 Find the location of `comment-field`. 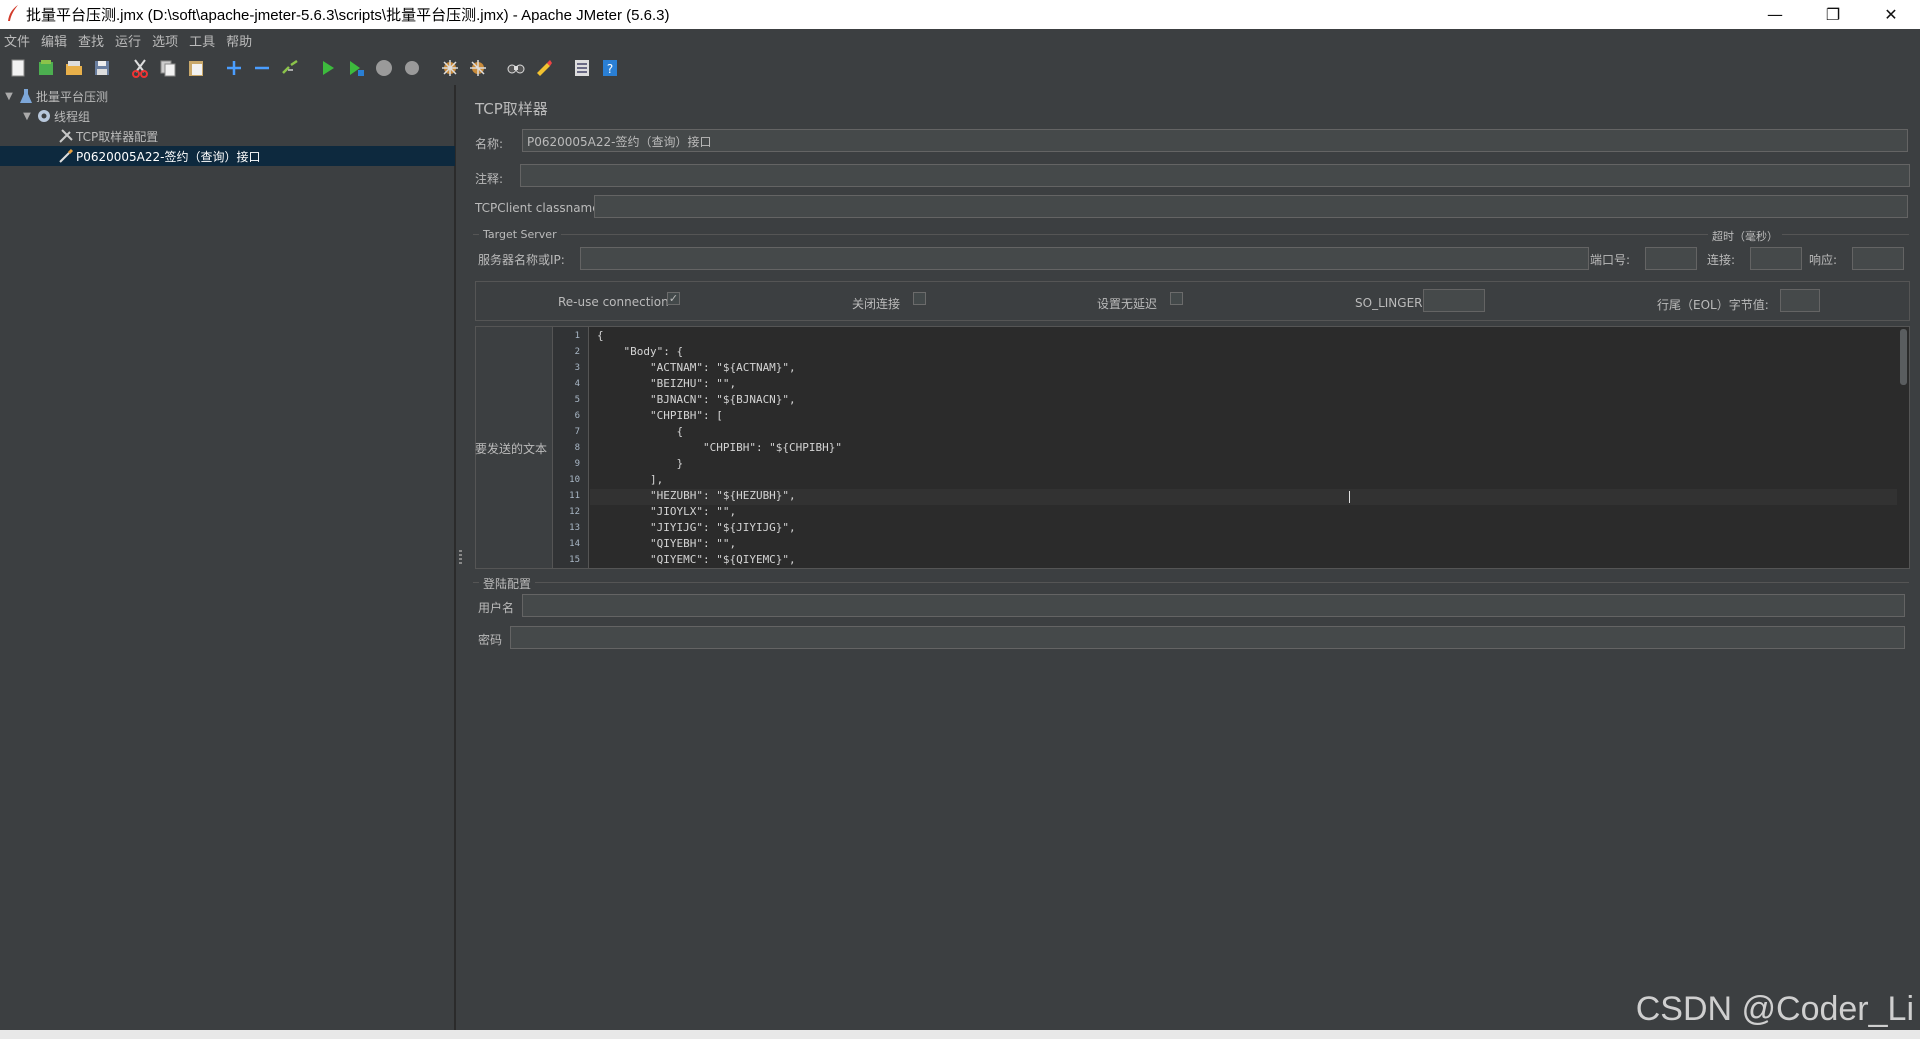

comment-field is located at coordinates (1215, 175).